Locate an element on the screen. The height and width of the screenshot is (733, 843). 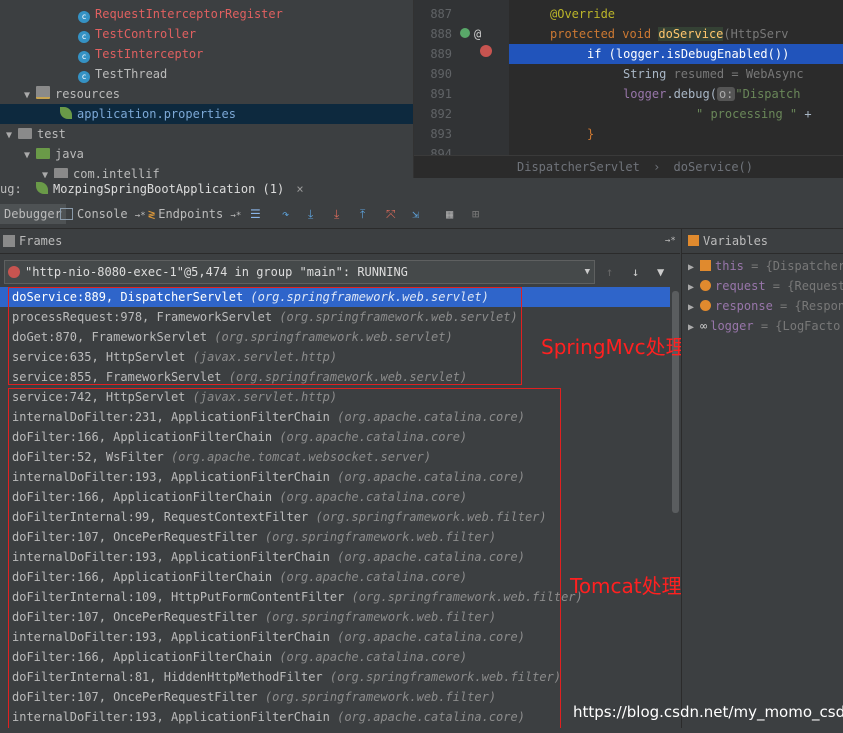
line-number: 893 is located at coordinates (441, 134).